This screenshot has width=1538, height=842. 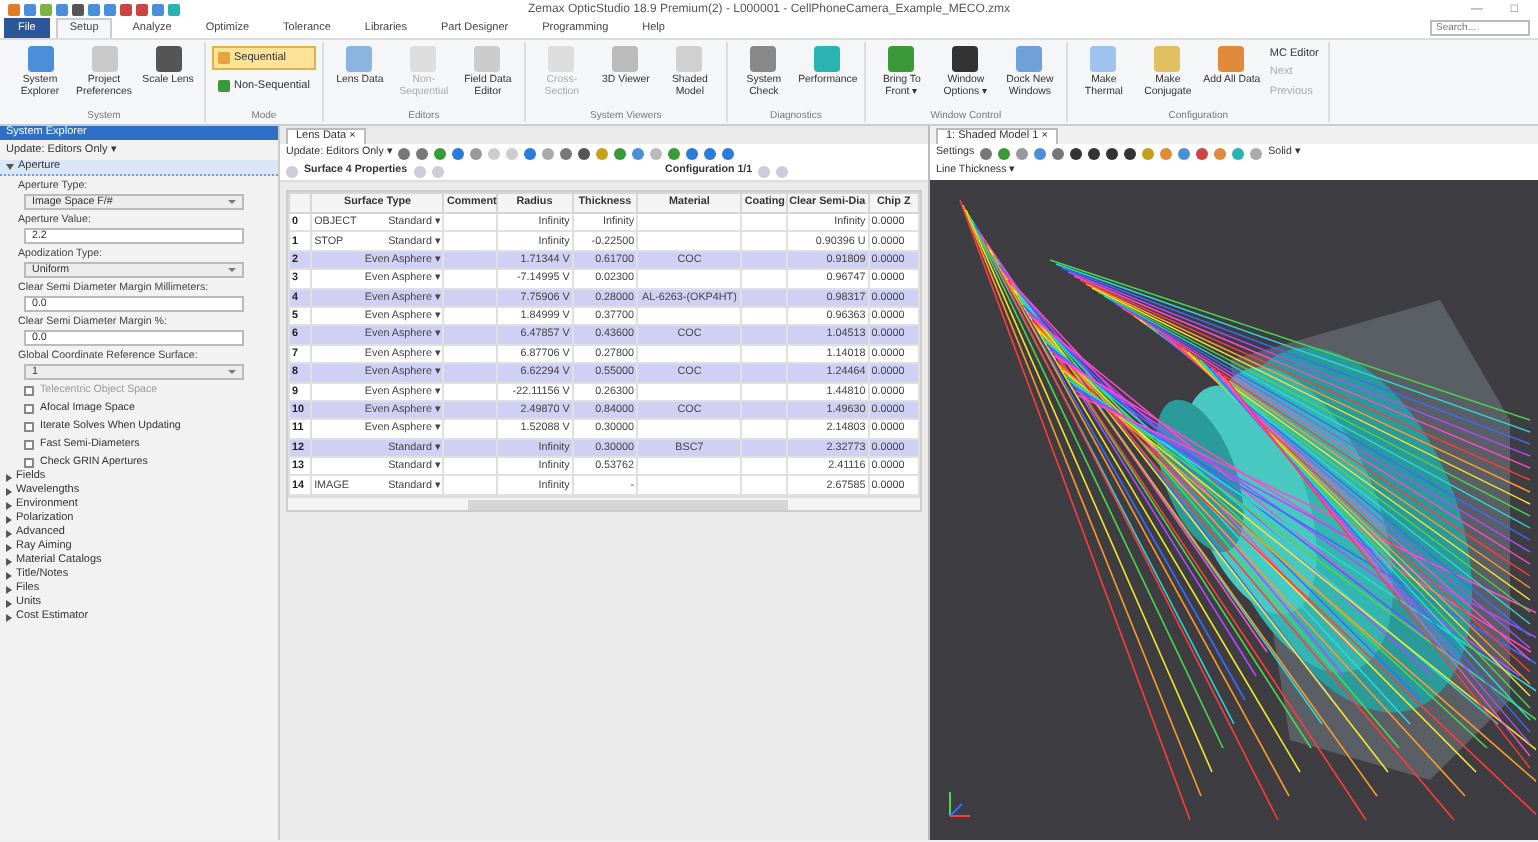 What do you see at coordinates (628, 504) in the screenshot?
I see `scrollbar-thumb` at bounding box center [628, 504].